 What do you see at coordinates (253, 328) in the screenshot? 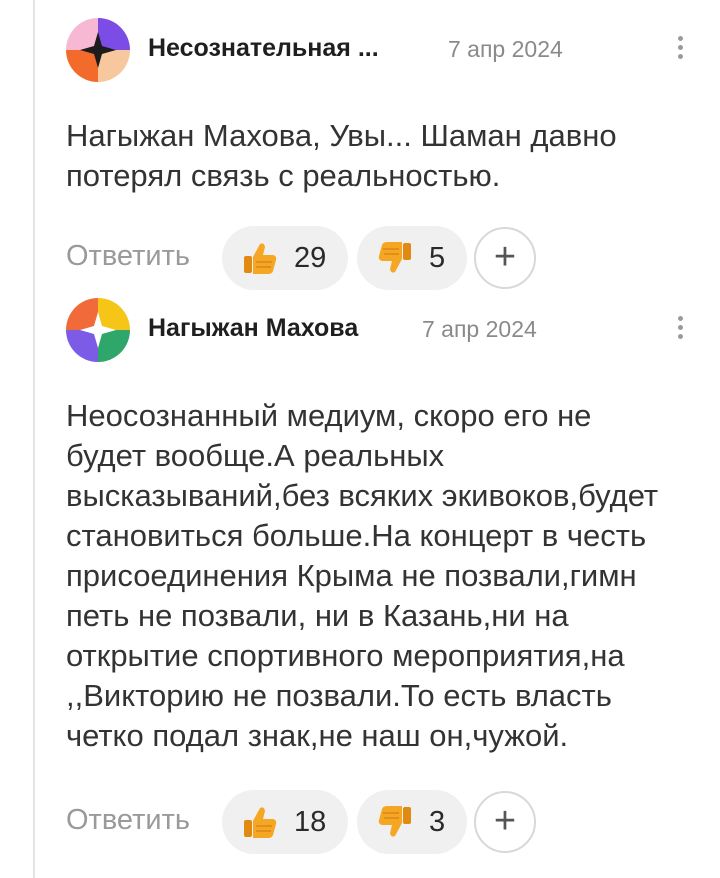
I see `comment-author: Нагыжан Махова` at bounding box center [253, 328].